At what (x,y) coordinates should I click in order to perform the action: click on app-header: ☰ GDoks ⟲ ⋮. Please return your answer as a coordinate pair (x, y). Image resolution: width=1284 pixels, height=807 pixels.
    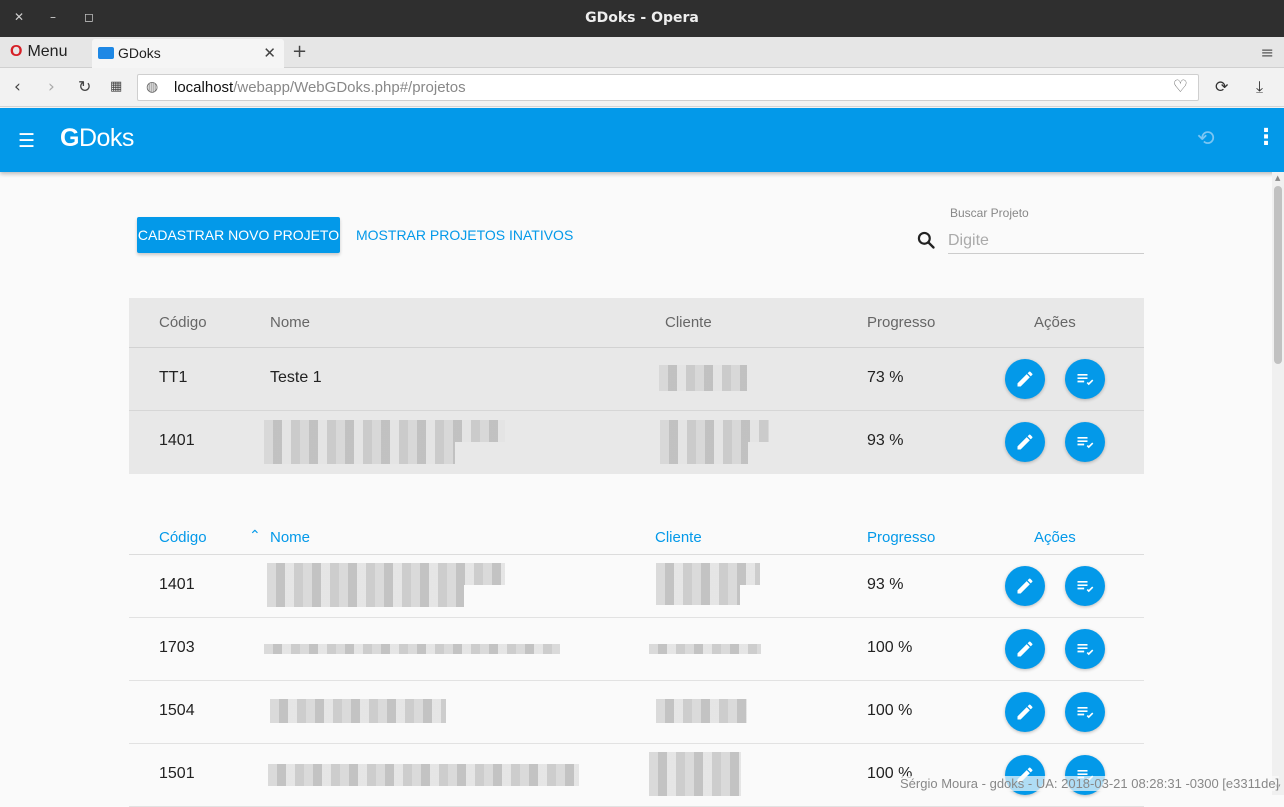
    Looking at the image, I should click on (642, 140).